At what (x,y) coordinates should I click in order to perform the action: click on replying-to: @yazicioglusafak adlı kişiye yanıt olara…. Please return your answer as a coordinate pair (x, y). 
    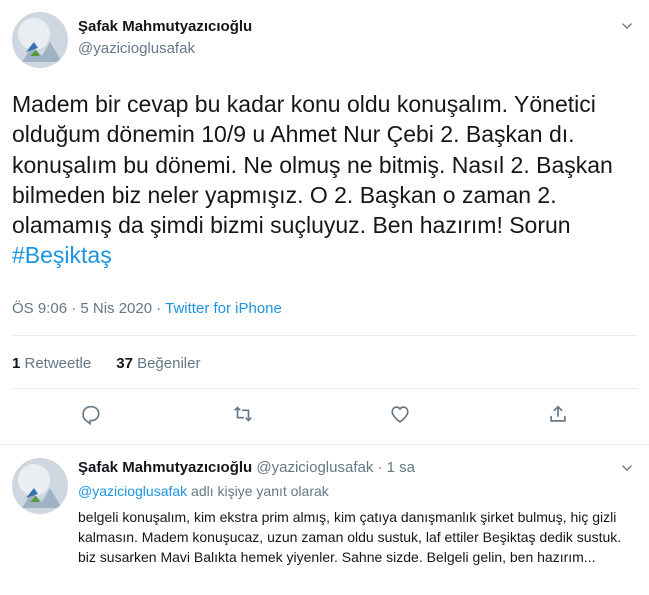
    Looking at the image, I should click on (203, 491).